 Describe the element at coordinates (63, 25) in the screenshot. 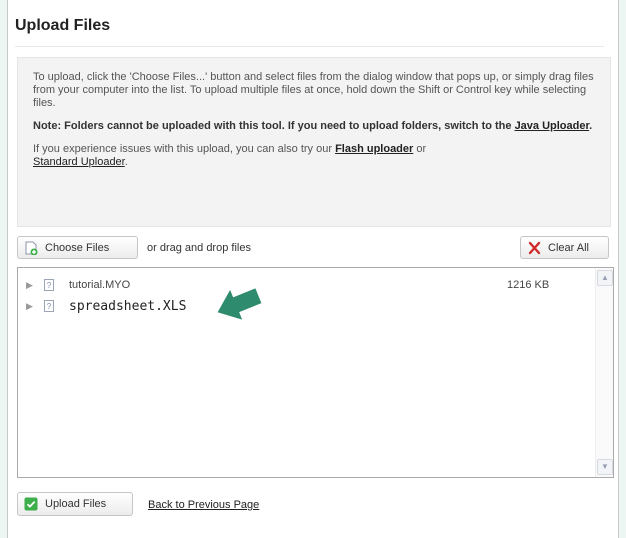

I see `dialog-title: Upload Files` at that location.